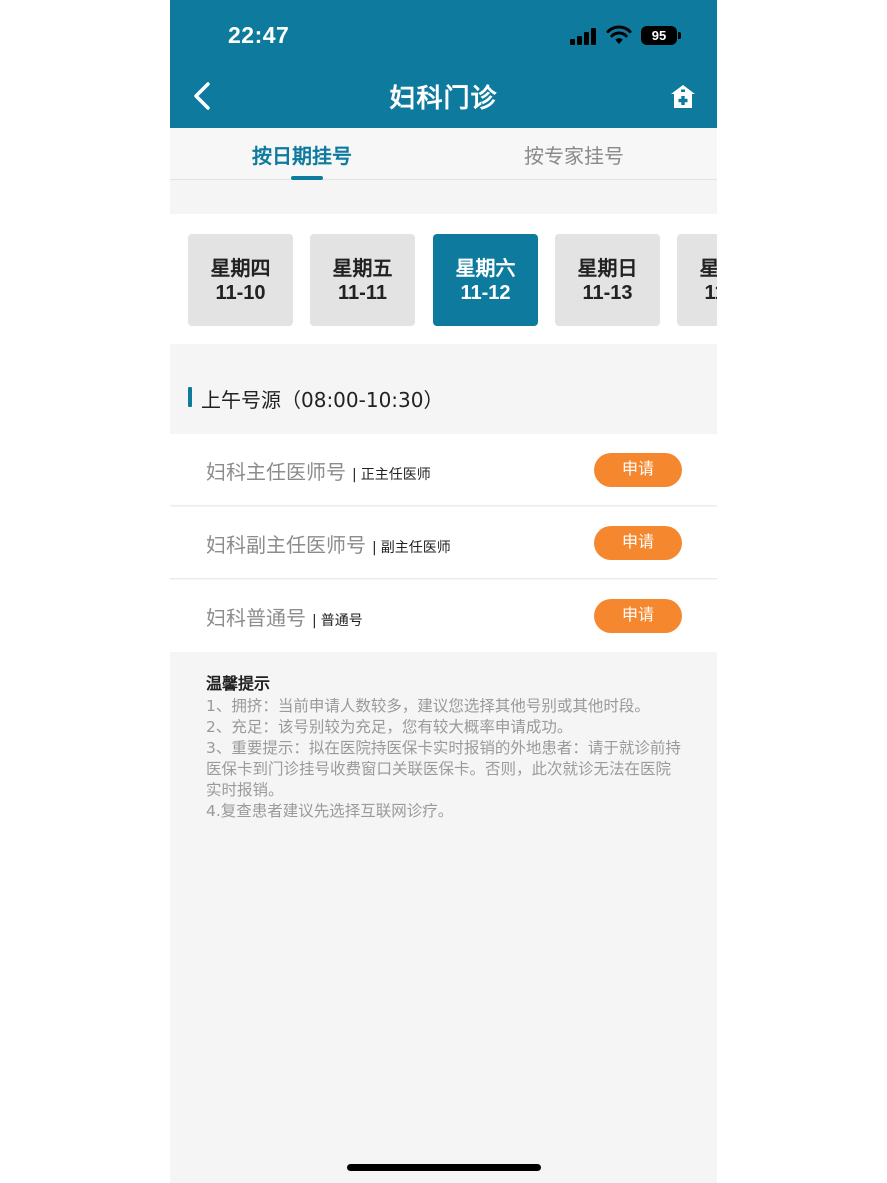 The height and width of the screenshot is (1183, 887). Describe the element at coordinates (574, 154) in the screenshot. I see `tab-by-expert: 按专家挂号` at that location.